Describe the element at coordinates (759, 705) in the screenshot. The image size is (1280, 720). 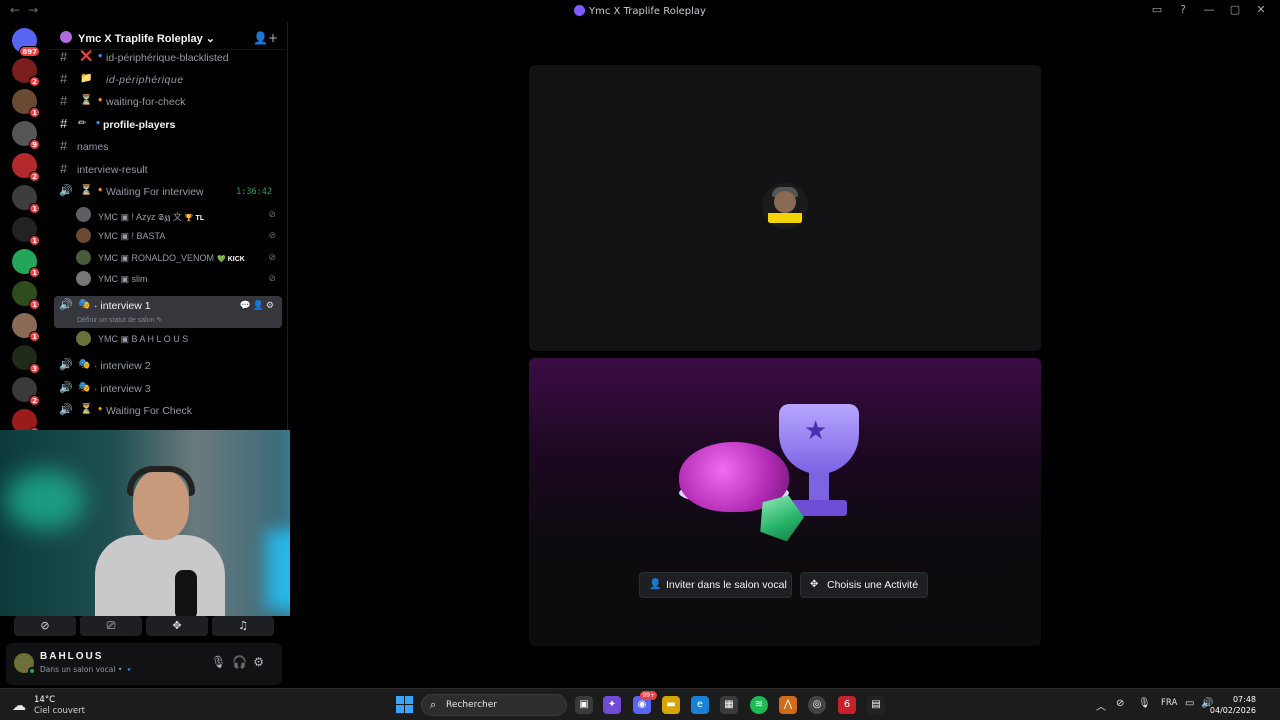
I see `spotify-icon: ≋` at that location.